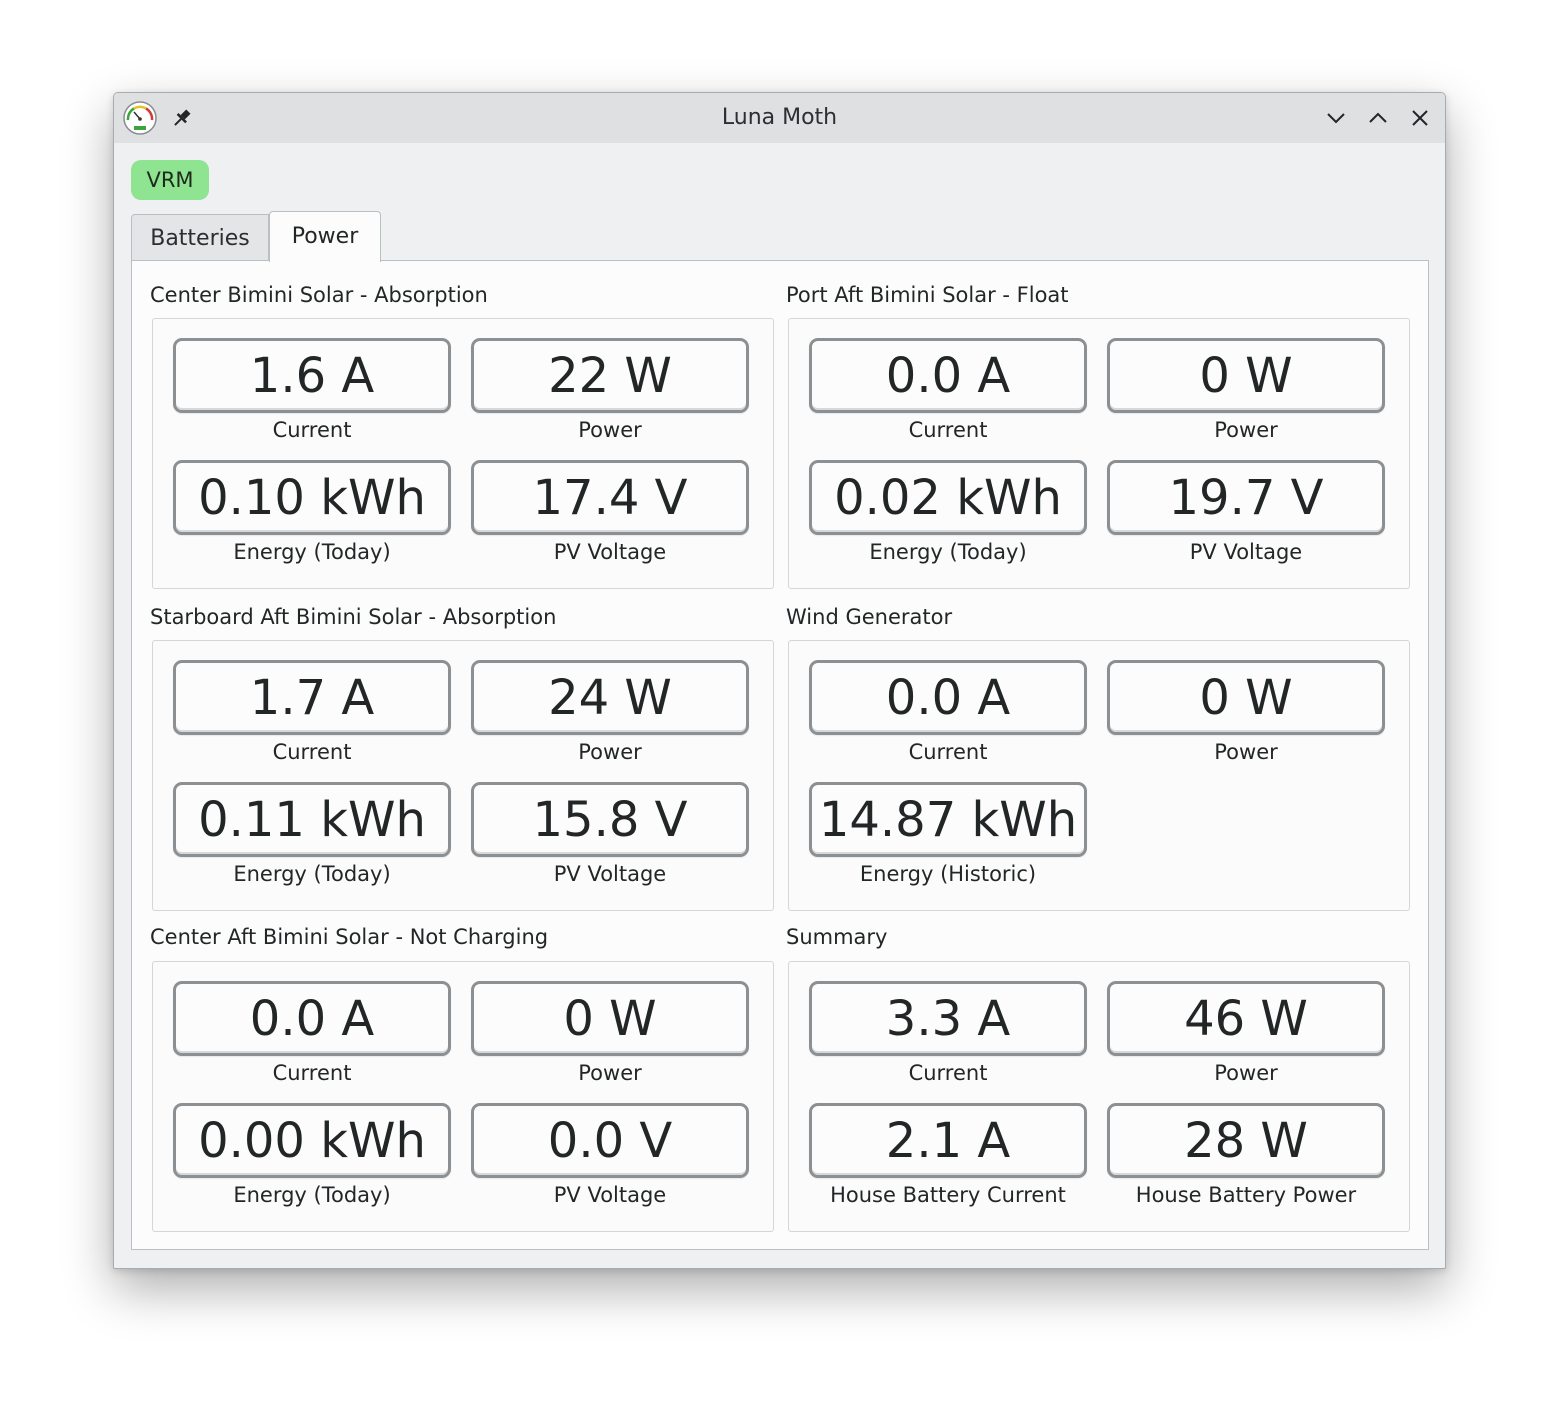 This screenshot has width=1558, height=1402. I want to click on metric-pv-voltage: 19.7 V PV Voltage, so click(1246, 512).